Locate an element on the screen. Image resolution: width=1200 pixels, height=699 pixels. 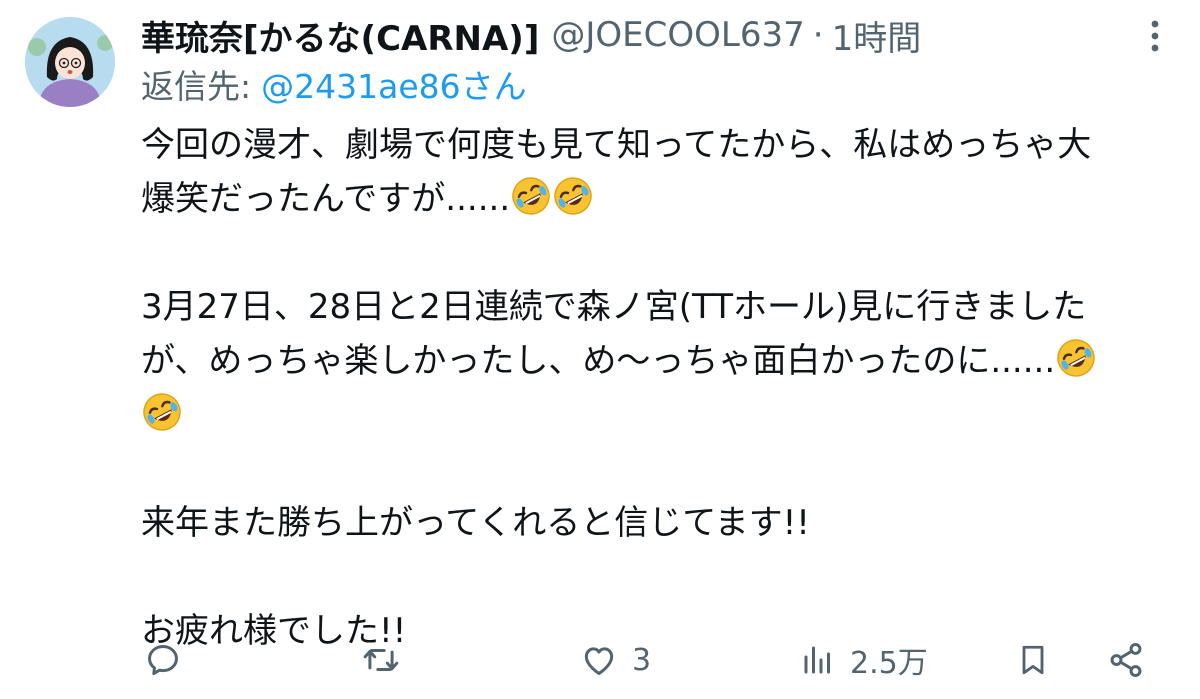
timestamp: 1時間 is located at coordinates (877, 35).